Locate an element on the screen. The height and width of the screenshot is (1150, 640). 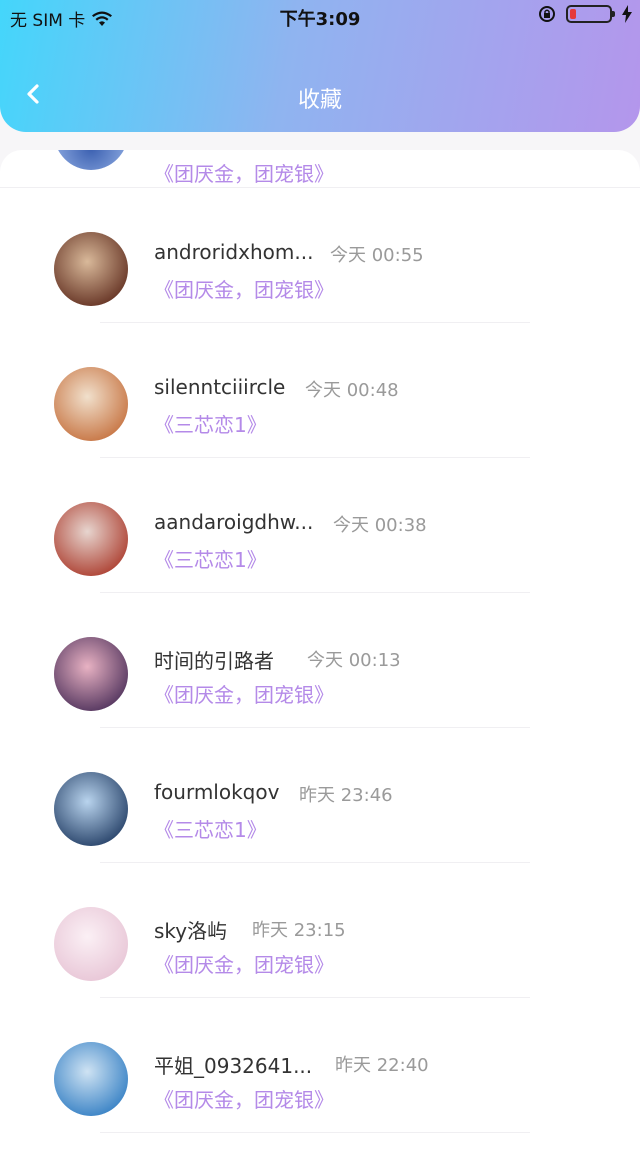
timestamp: 昨天 22:40 is located at coordinates (382, 1065).